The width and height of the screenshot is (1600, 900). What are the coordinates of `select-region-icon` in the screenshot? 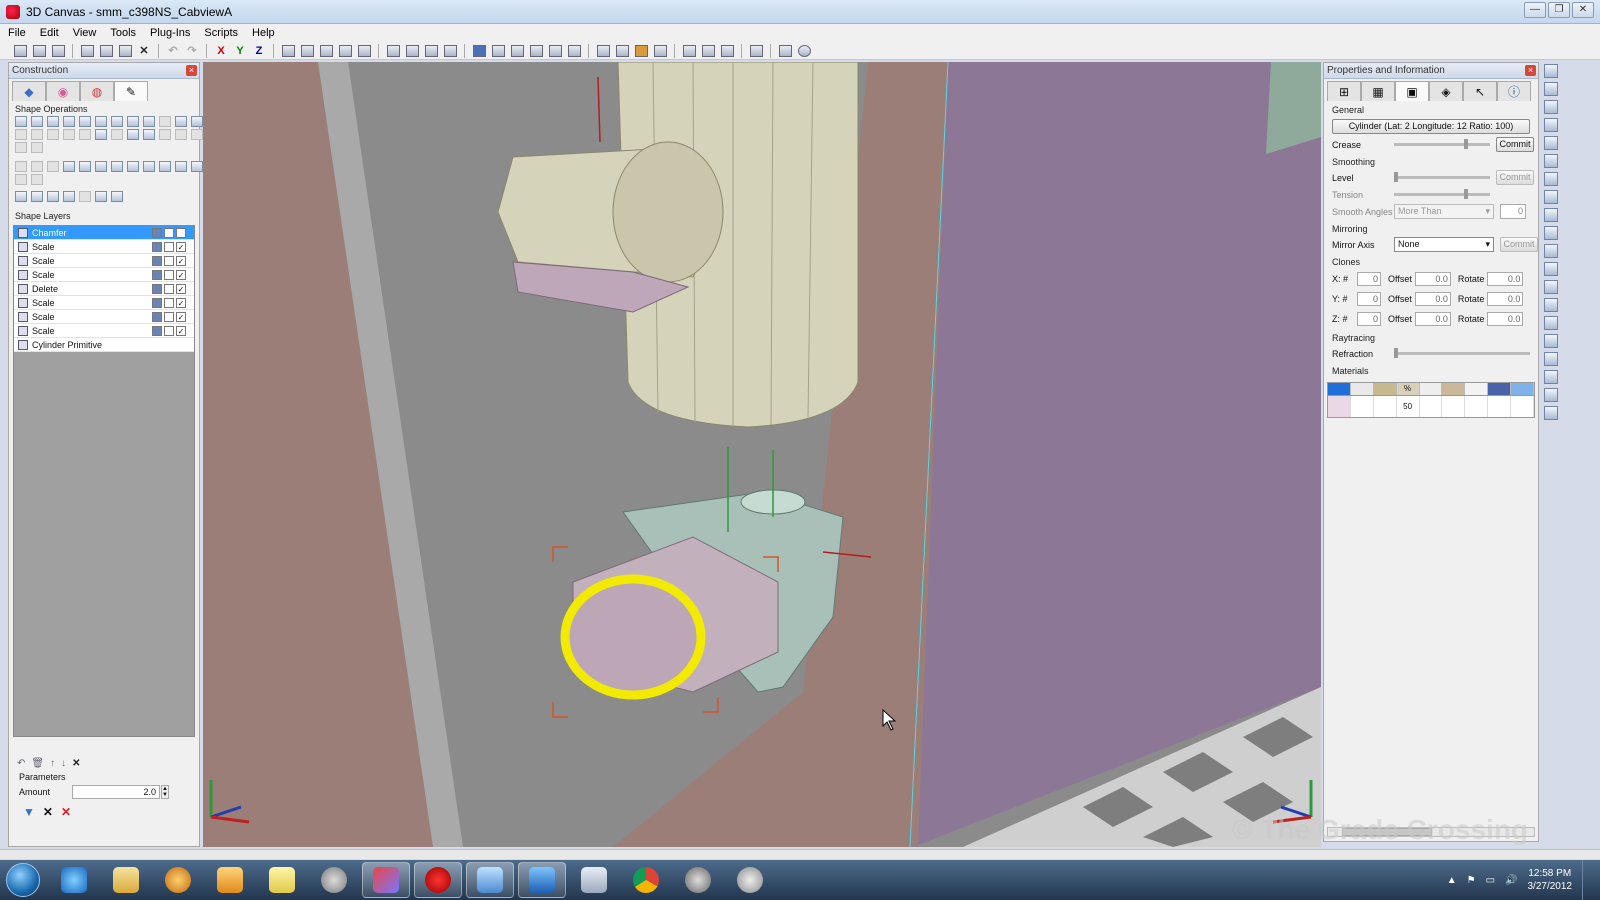 It's located at (431, 50).